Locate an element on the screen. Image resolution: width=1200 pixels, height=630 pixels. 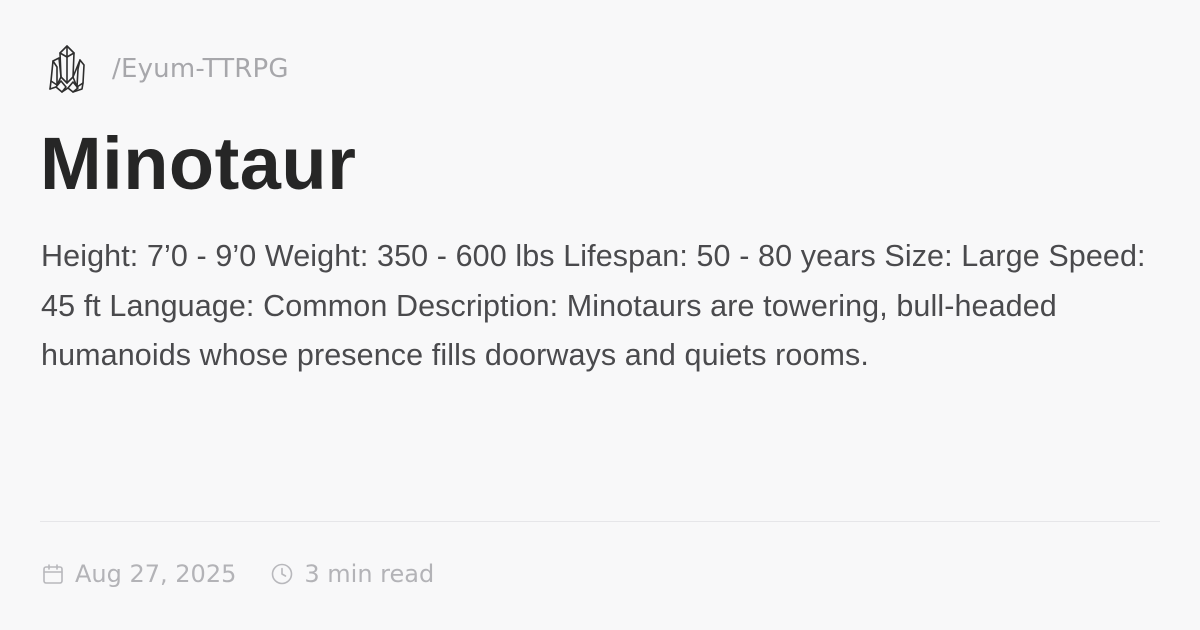
divider is located at coordinates (600, 521).